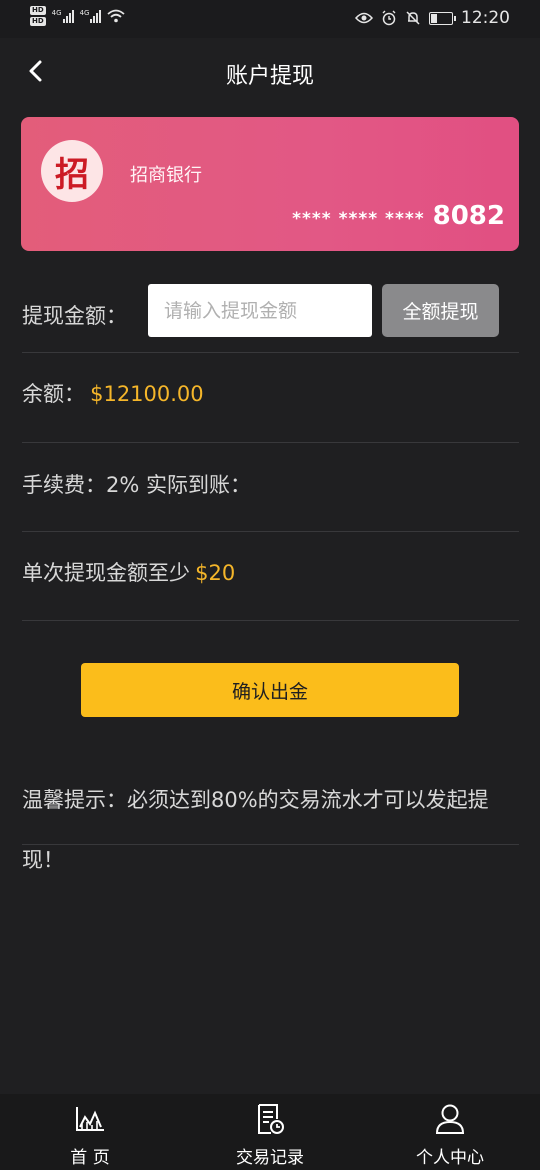  I want to click on status-bar: HD HD 4G 4G 12:20, so click(270, 19).